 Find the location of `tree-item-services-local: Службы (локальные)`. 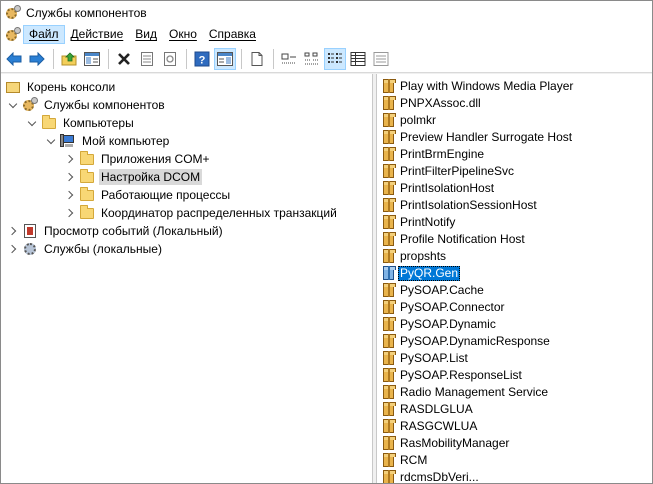

tree-item-services-local: Службы (локальные) is located at coordinates (85, 249).